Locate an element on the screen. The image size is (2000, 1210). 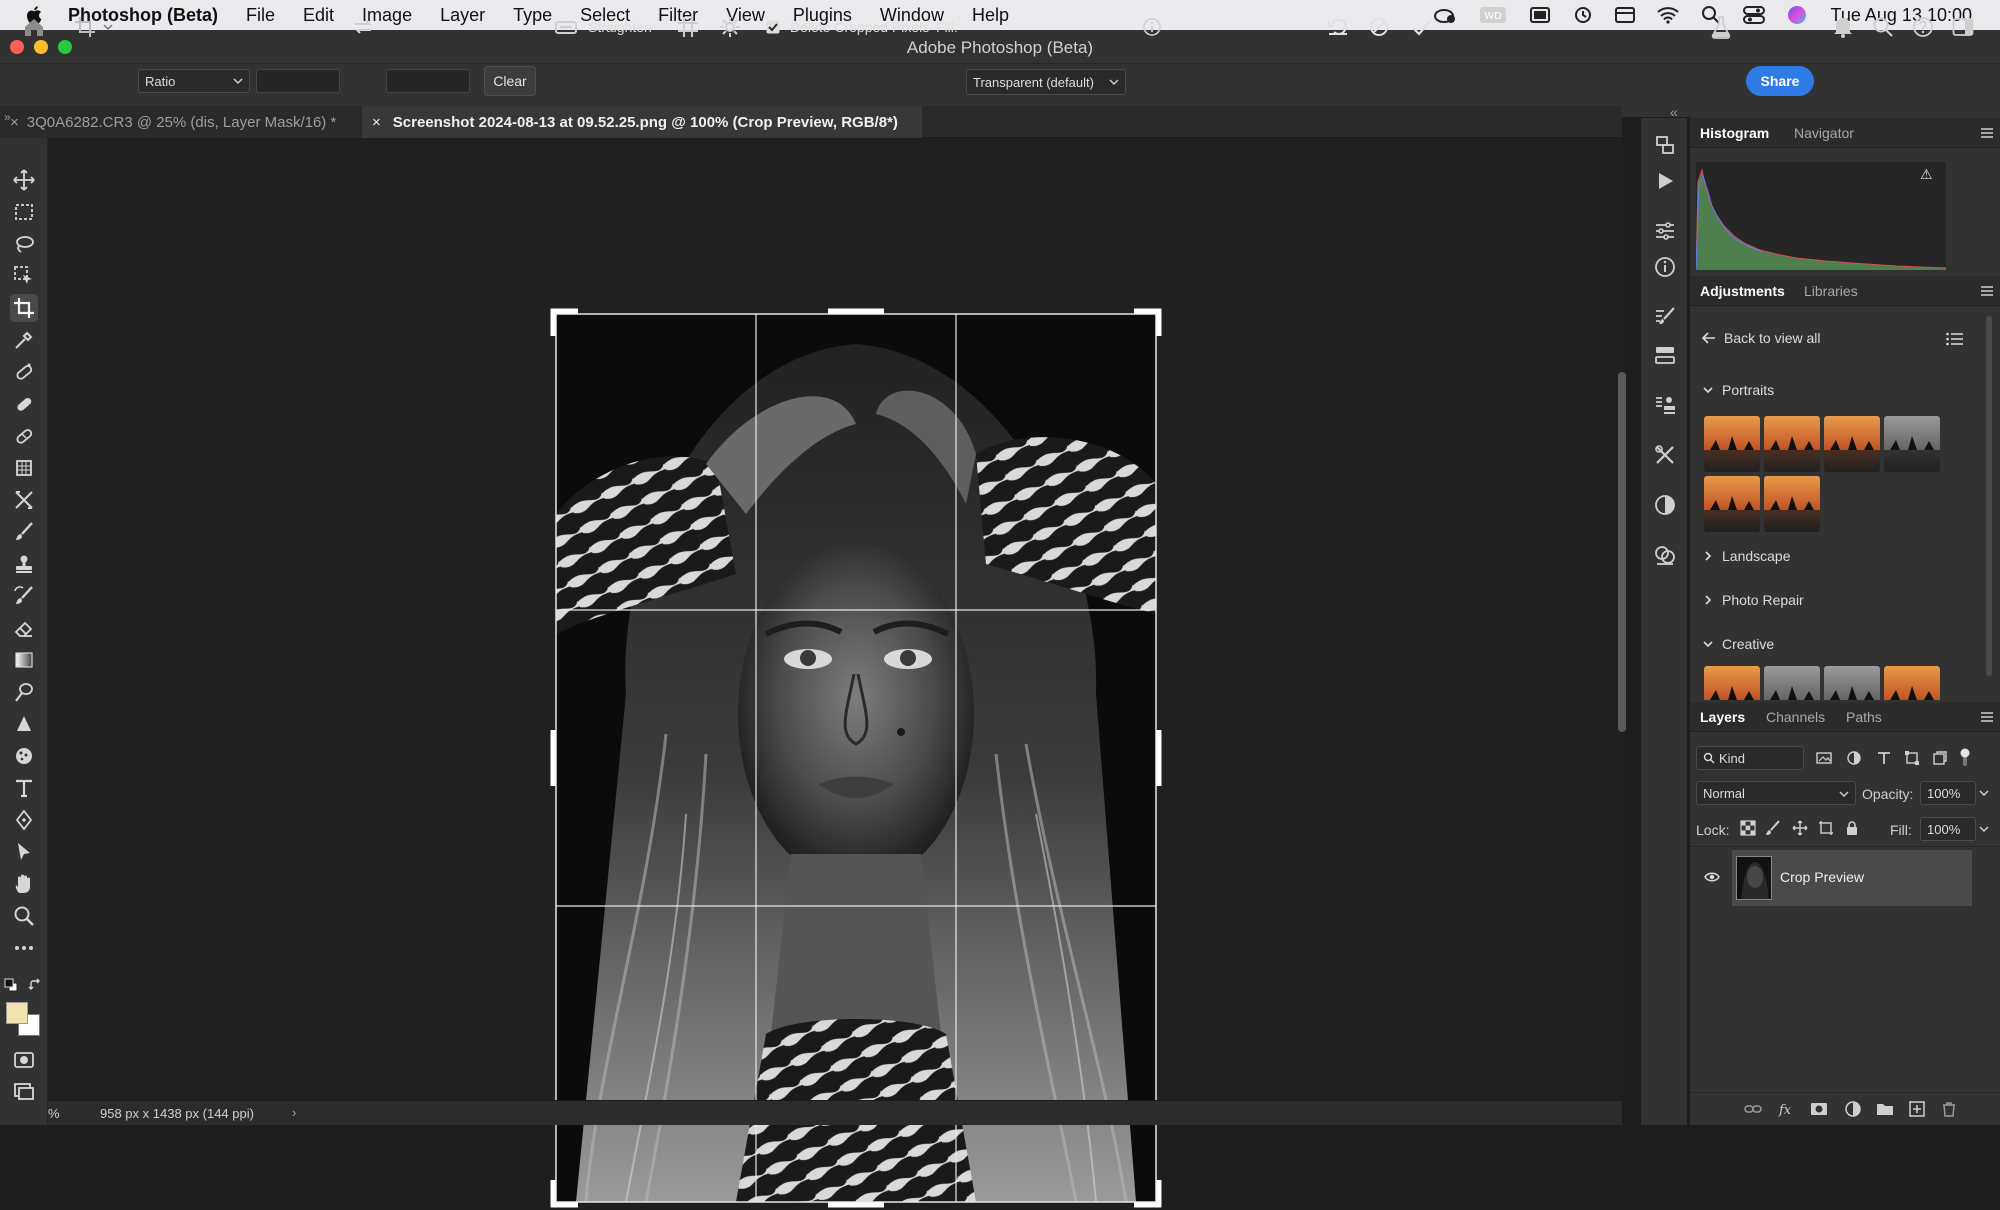
wd-icon: WD is located at coordinates (1493, 15).